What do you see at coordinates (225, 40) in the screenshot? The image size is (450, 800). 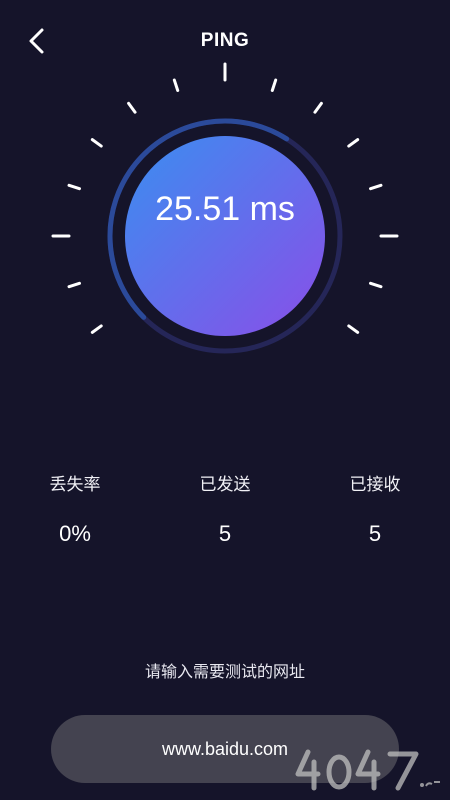 I see `page-title: PING` at bounding box center [225, 40].